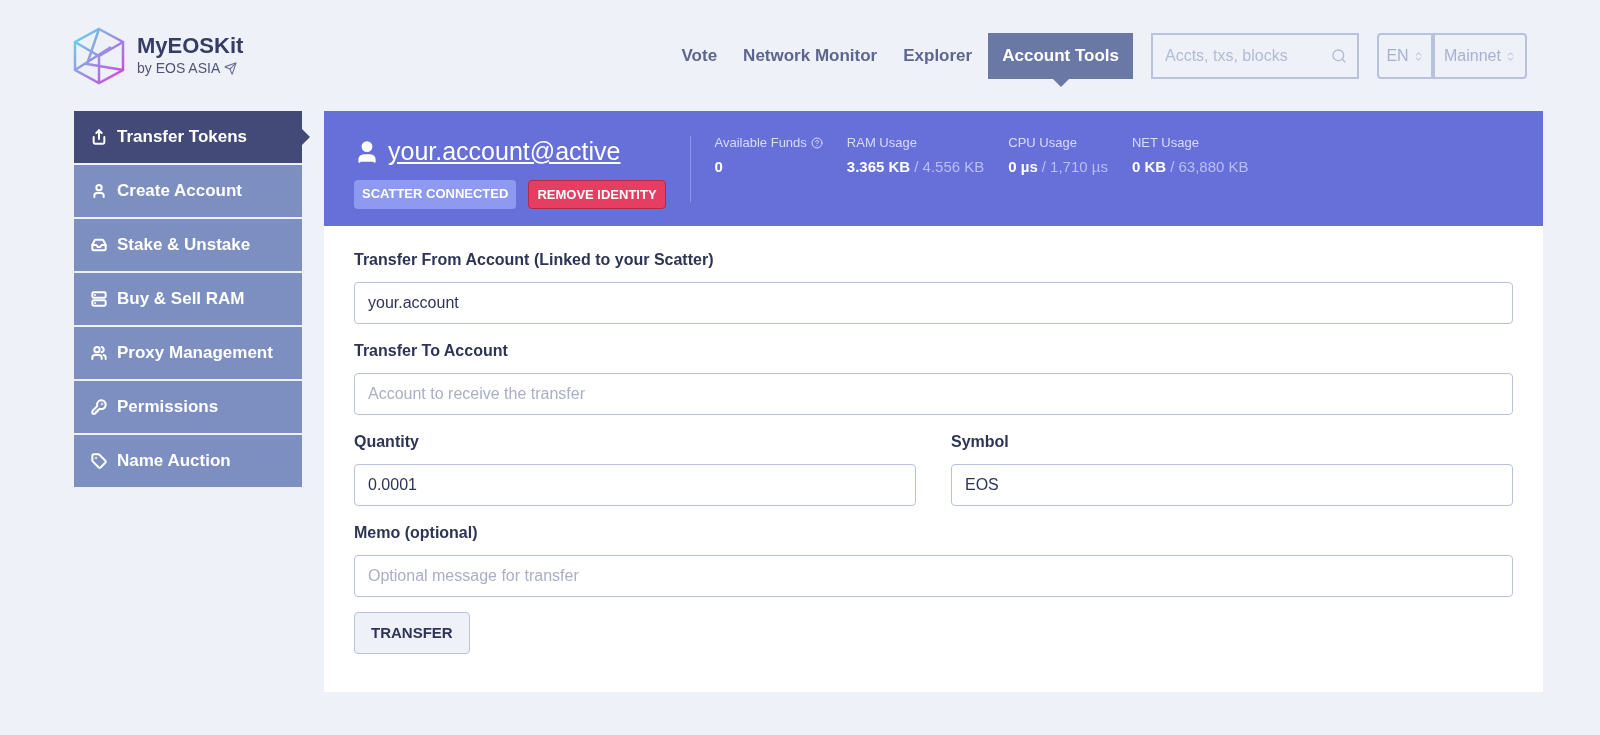 This screenshot has width=1600, height=735. I want to click on brand-byline: by EOS ASIA, so click(179, 68).